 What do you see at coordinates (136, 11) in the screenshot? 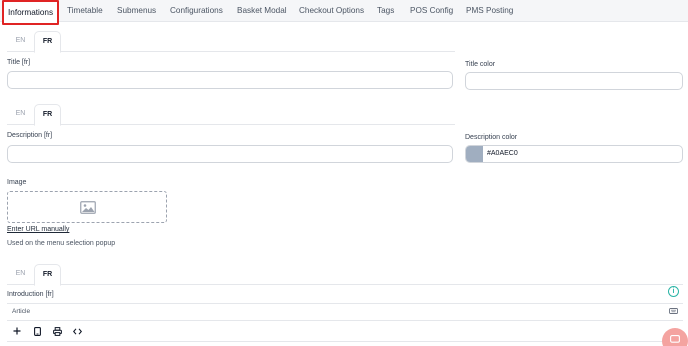
I see `tab-submenus: Submenus` at bounding box center [136, 11].